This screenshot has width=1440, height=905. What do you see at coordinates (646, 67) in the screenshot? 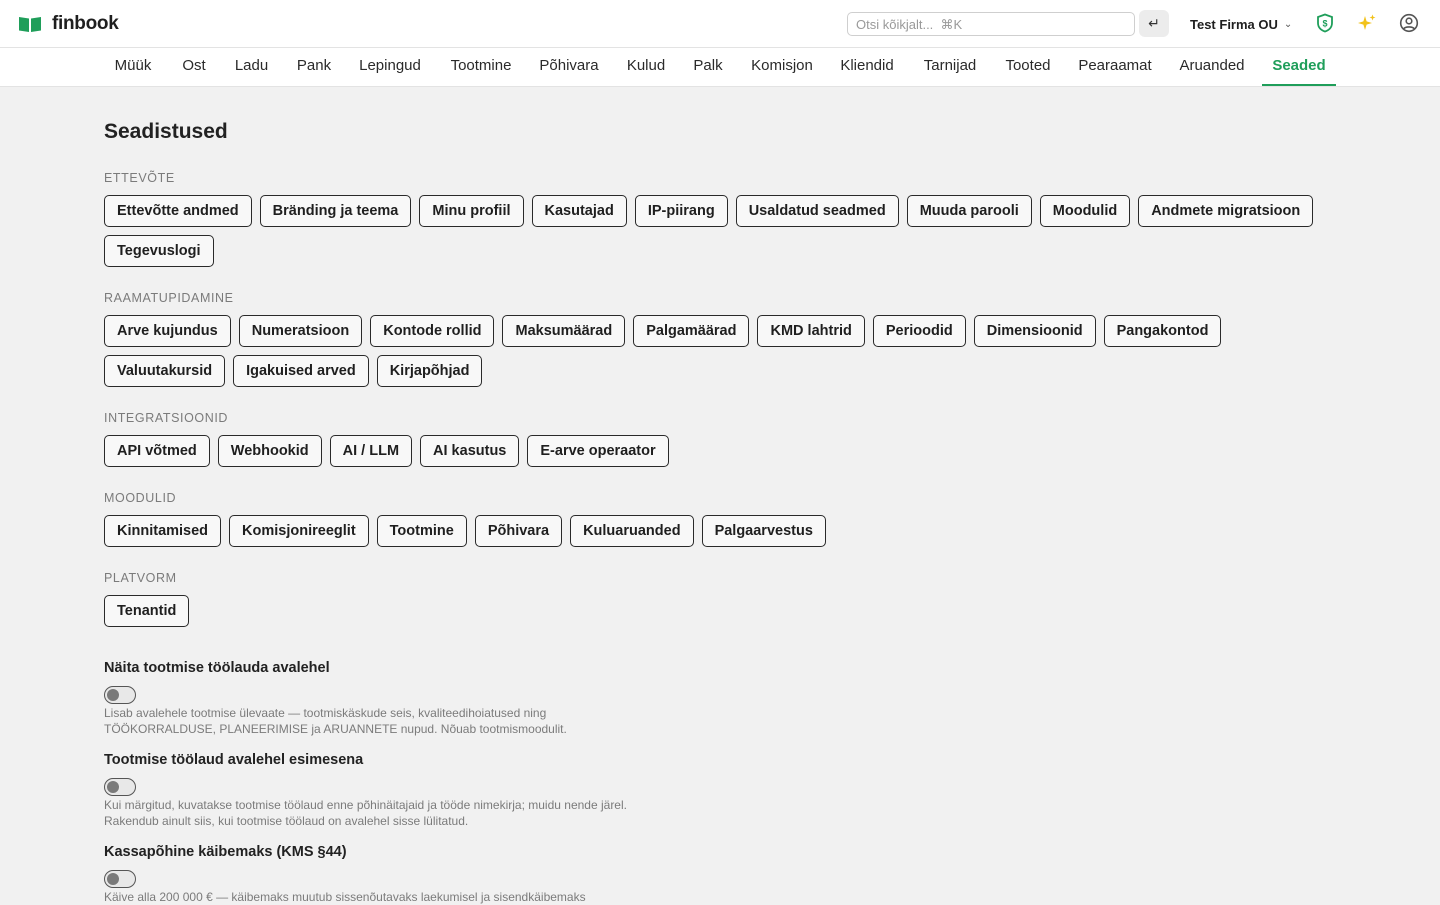
I see `nav-tab-kulud: Kulud` at bounding box center [646, 67].